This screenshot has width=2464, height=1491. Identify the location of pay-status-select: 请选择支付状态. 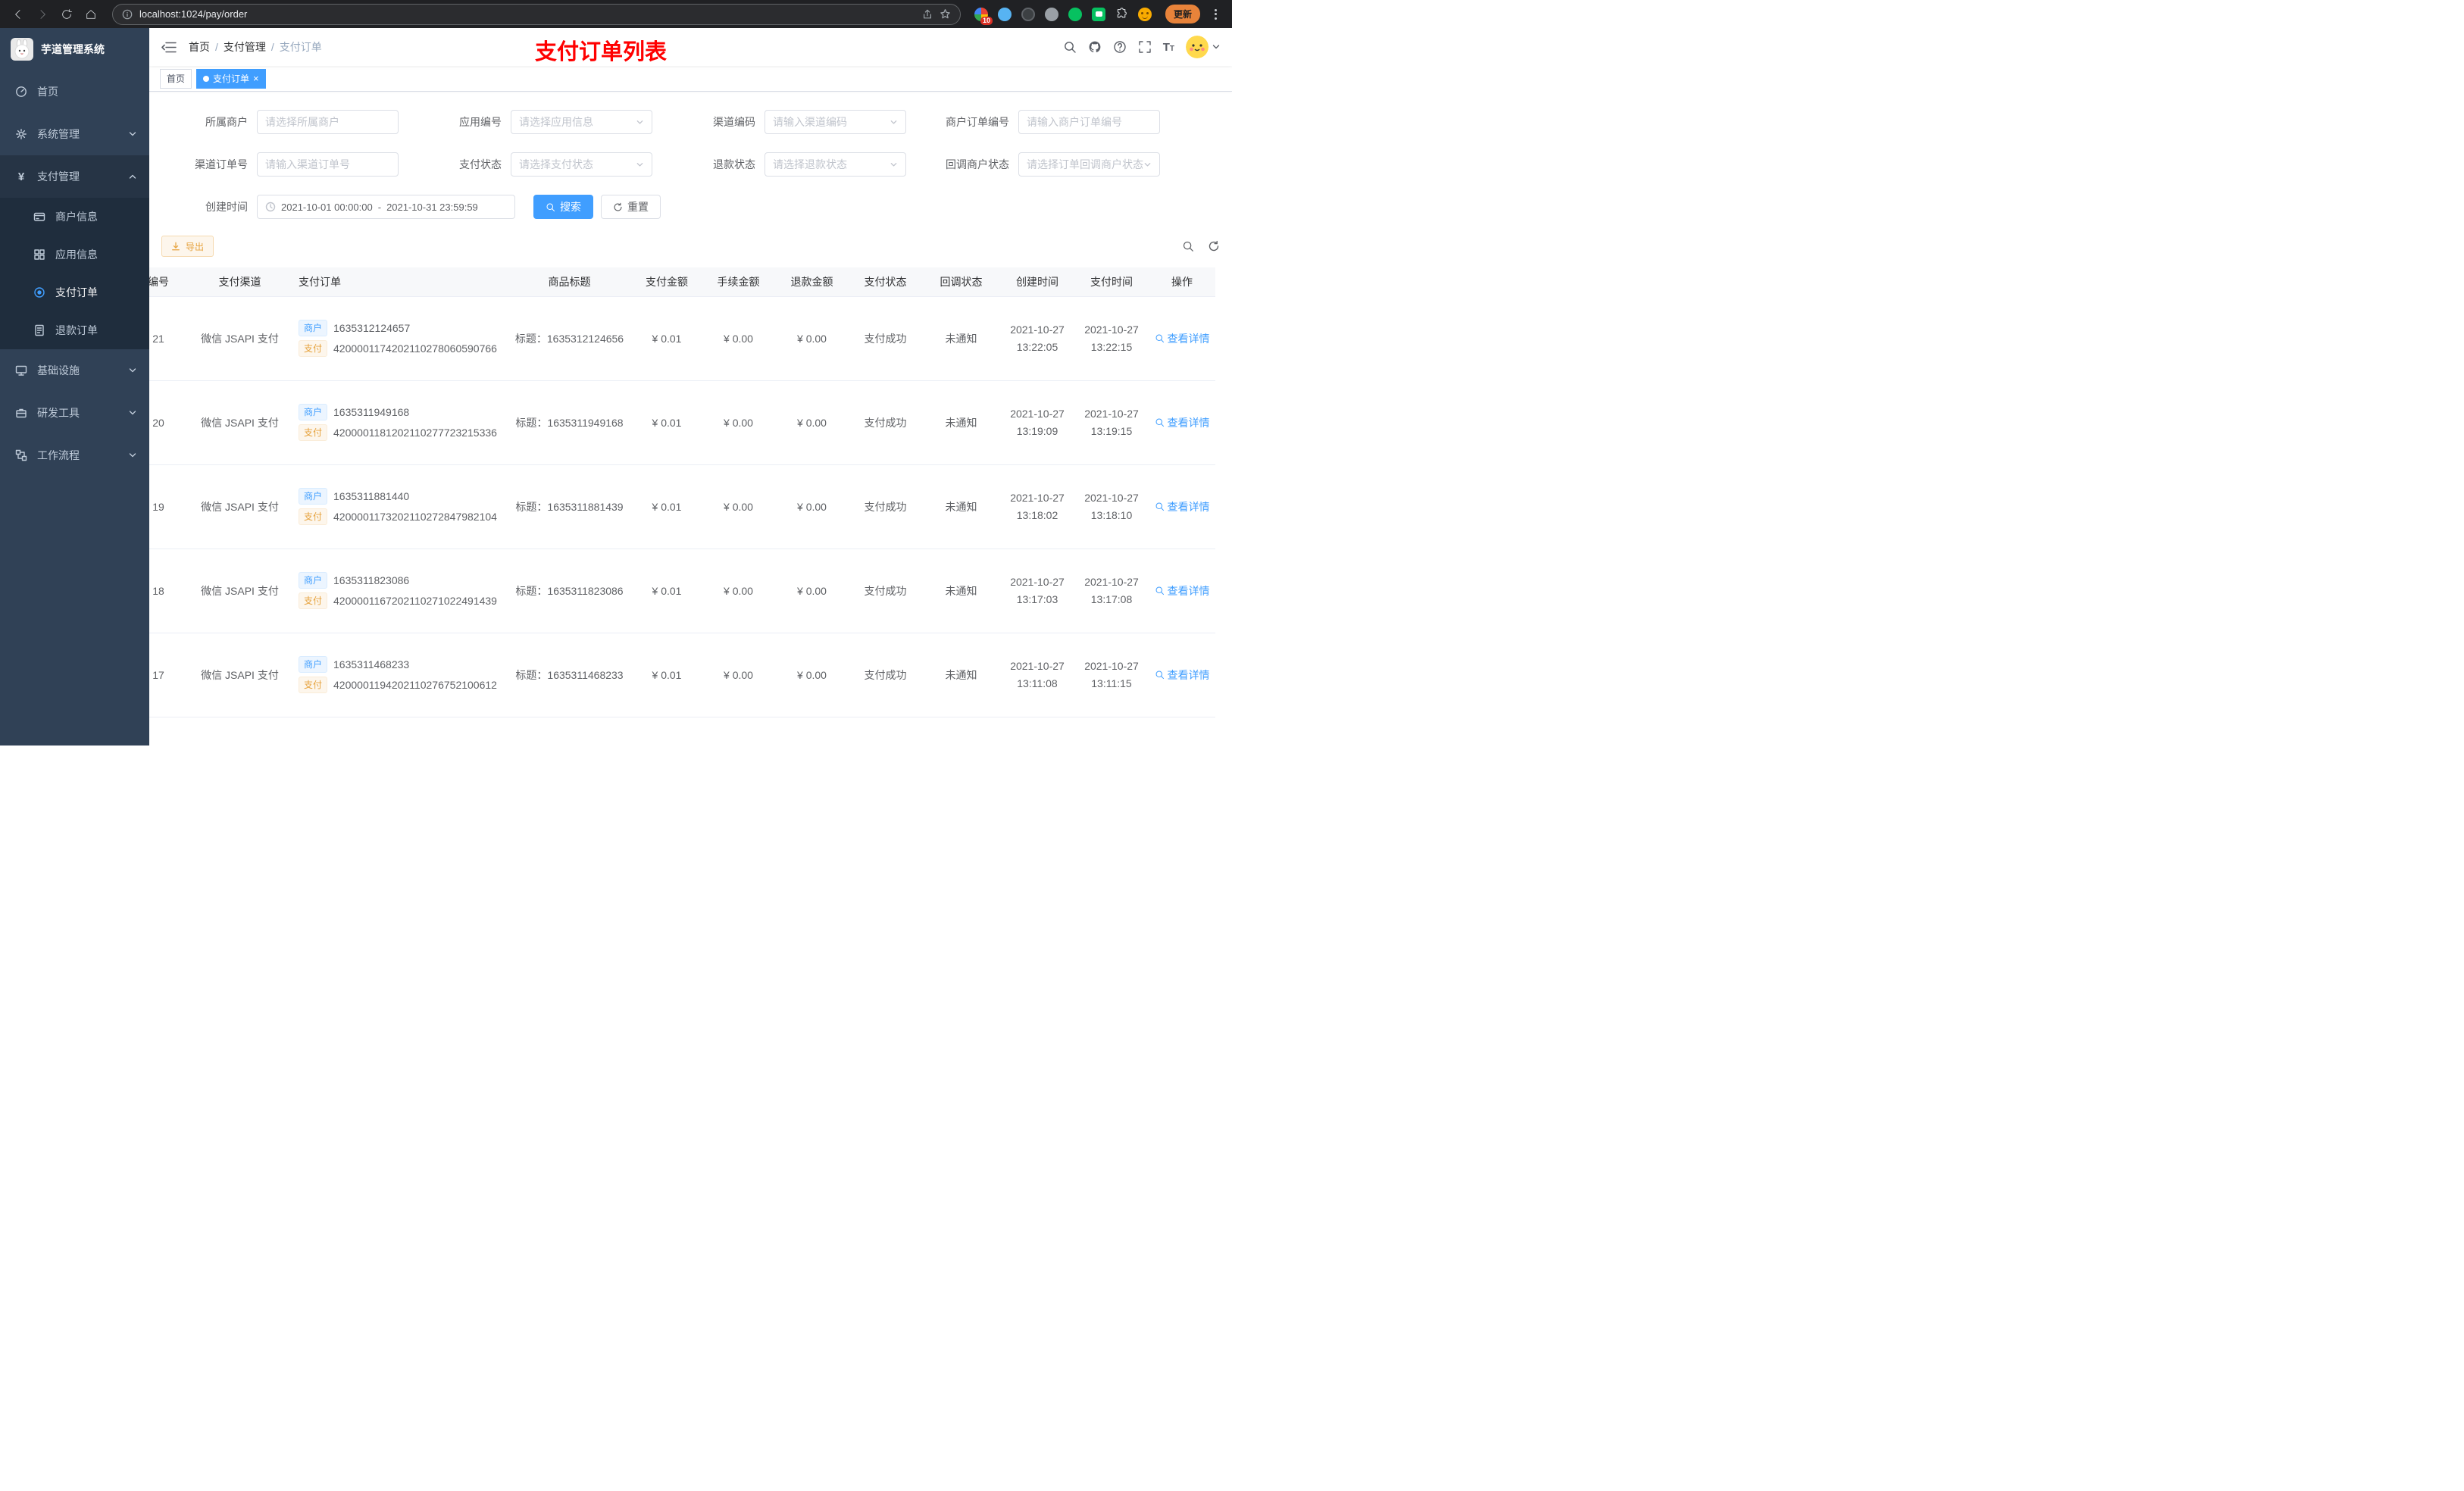
(581, 164).